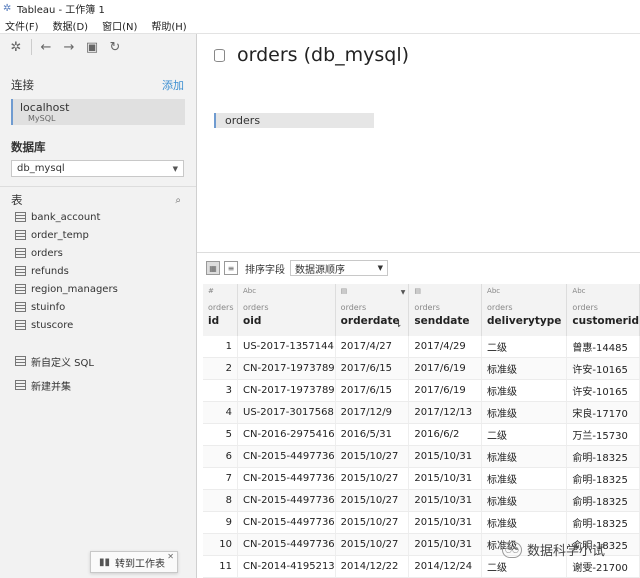  What do you see at coordinates (69, 47) in the screenshot?
I see `forward-arrow-icon: →` at bounding box center [69, 47].